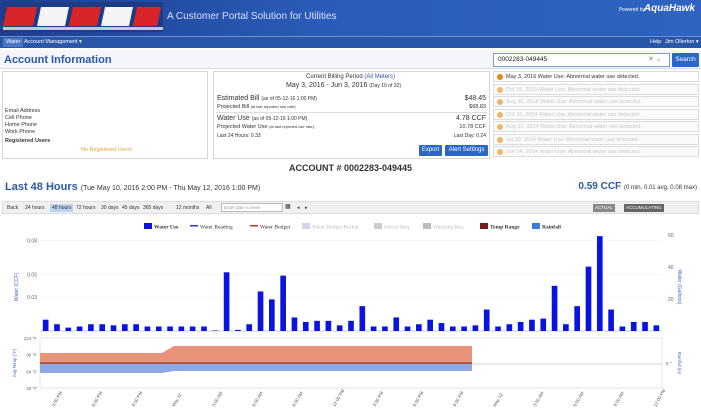  What do you see at coordinates (187, 208) in the screenshot?
I see `range-option-12-months: 12 months` at bounding box center [187, 208].